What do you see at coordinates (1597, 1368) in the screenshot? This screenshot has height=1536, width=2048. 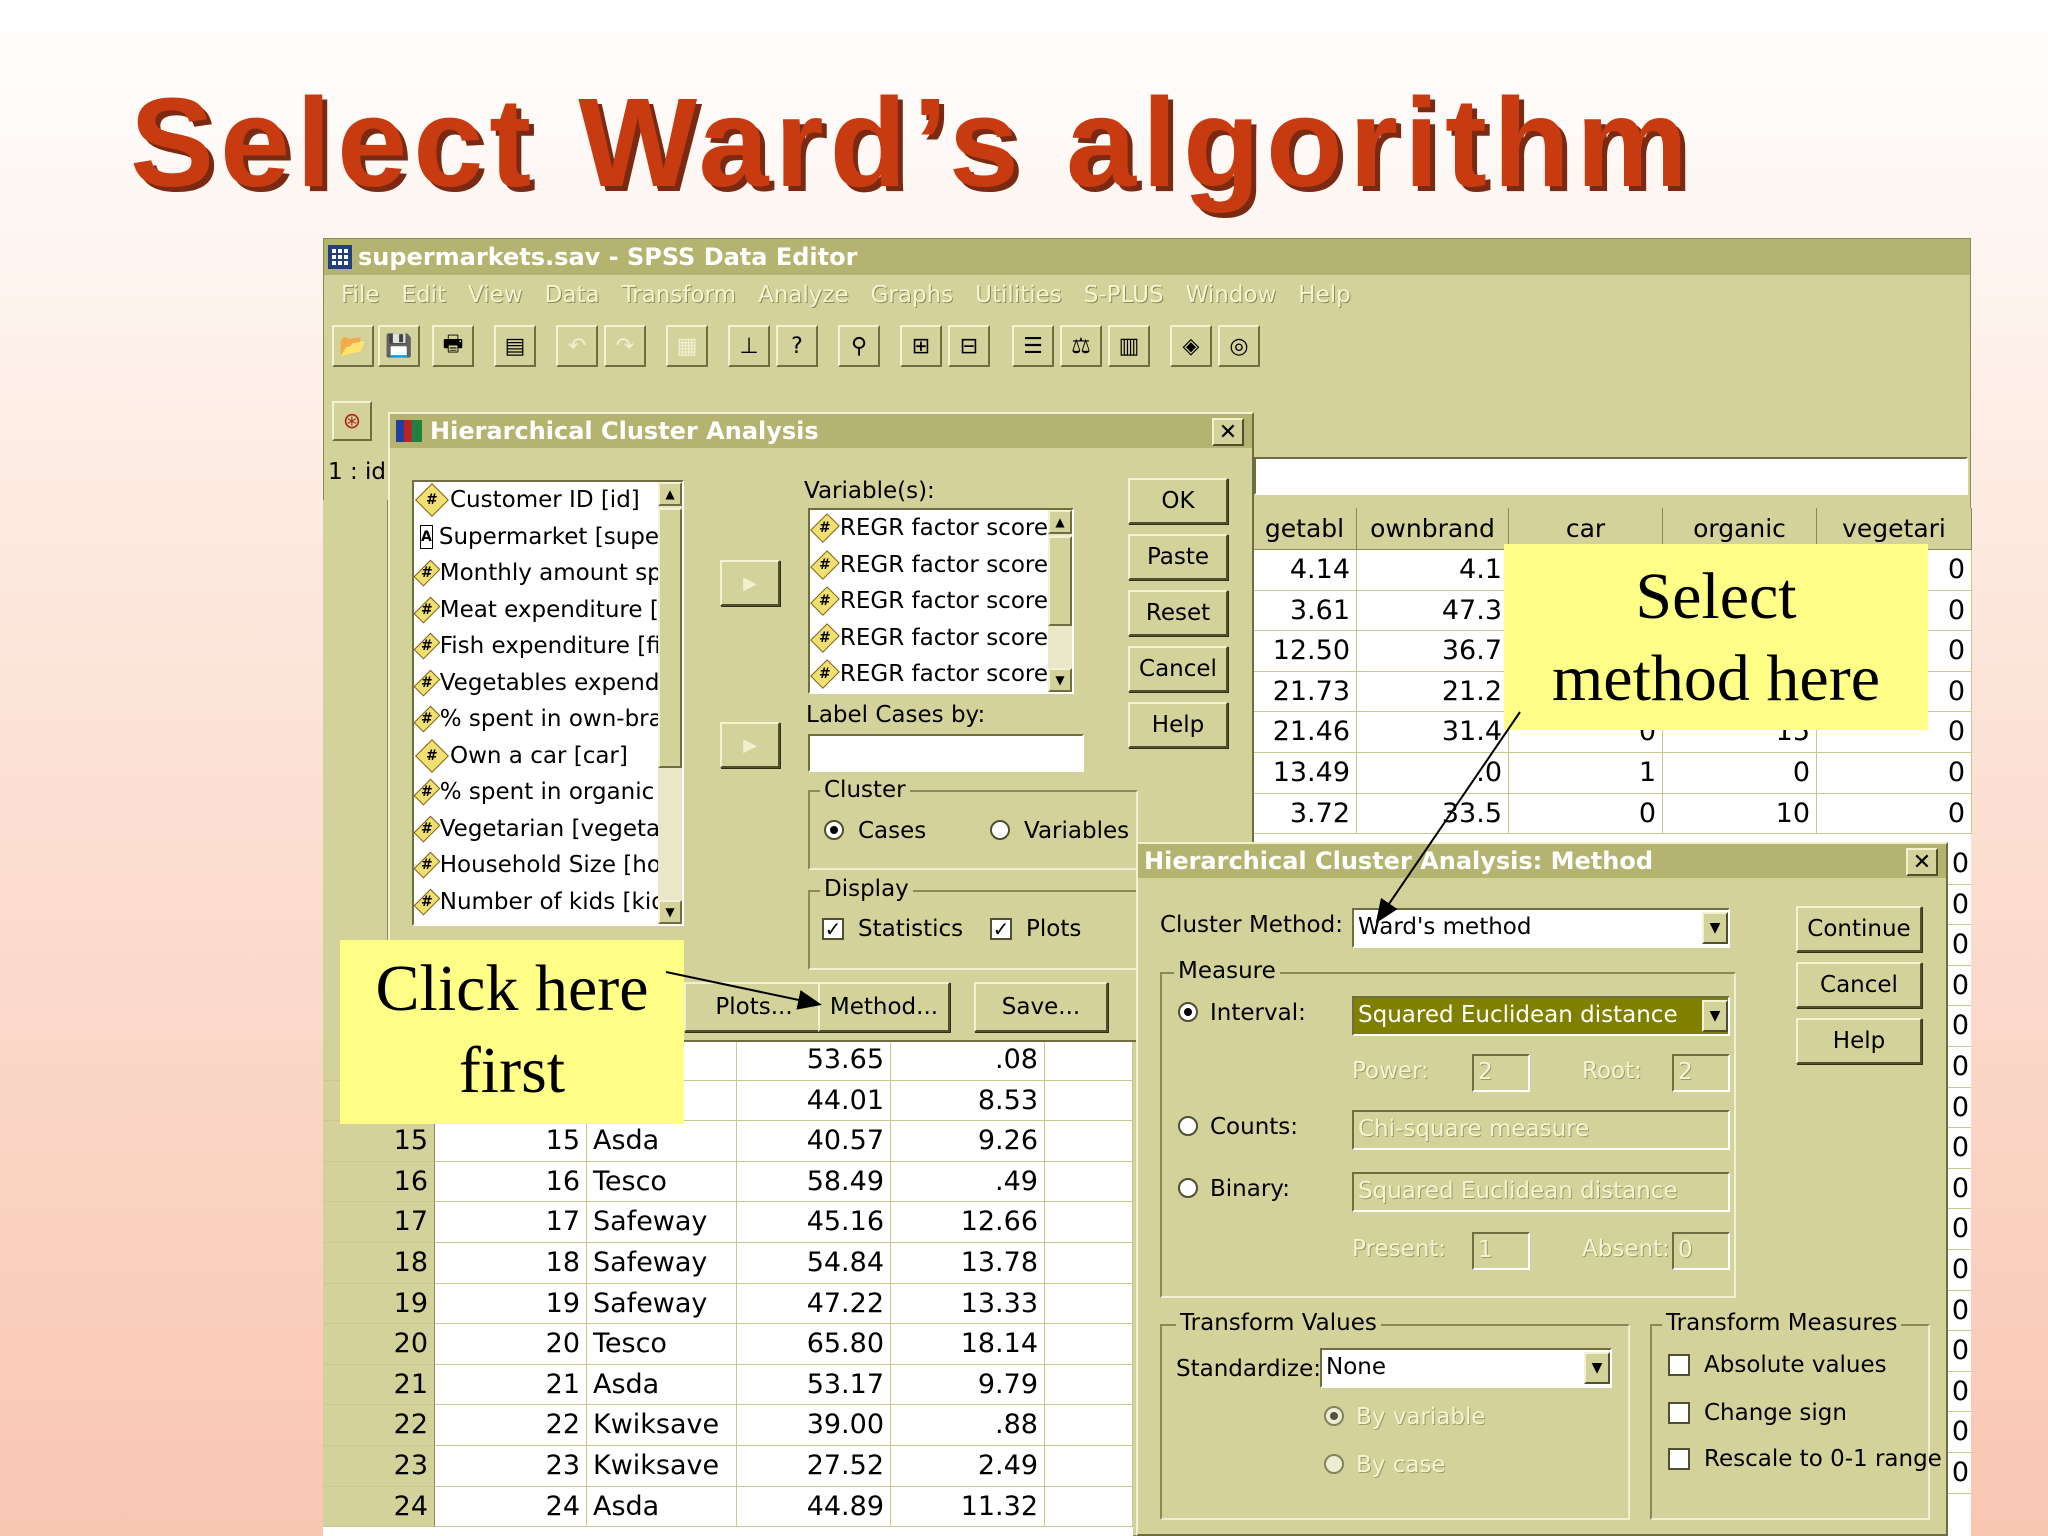 I see `standardize-dropdown-button: ▼` at bounding box center [1597, 1368].